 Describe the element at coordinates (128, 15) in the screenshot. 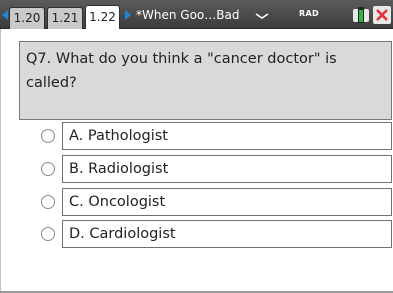

I see `next-page-arrow-icon` at that location.